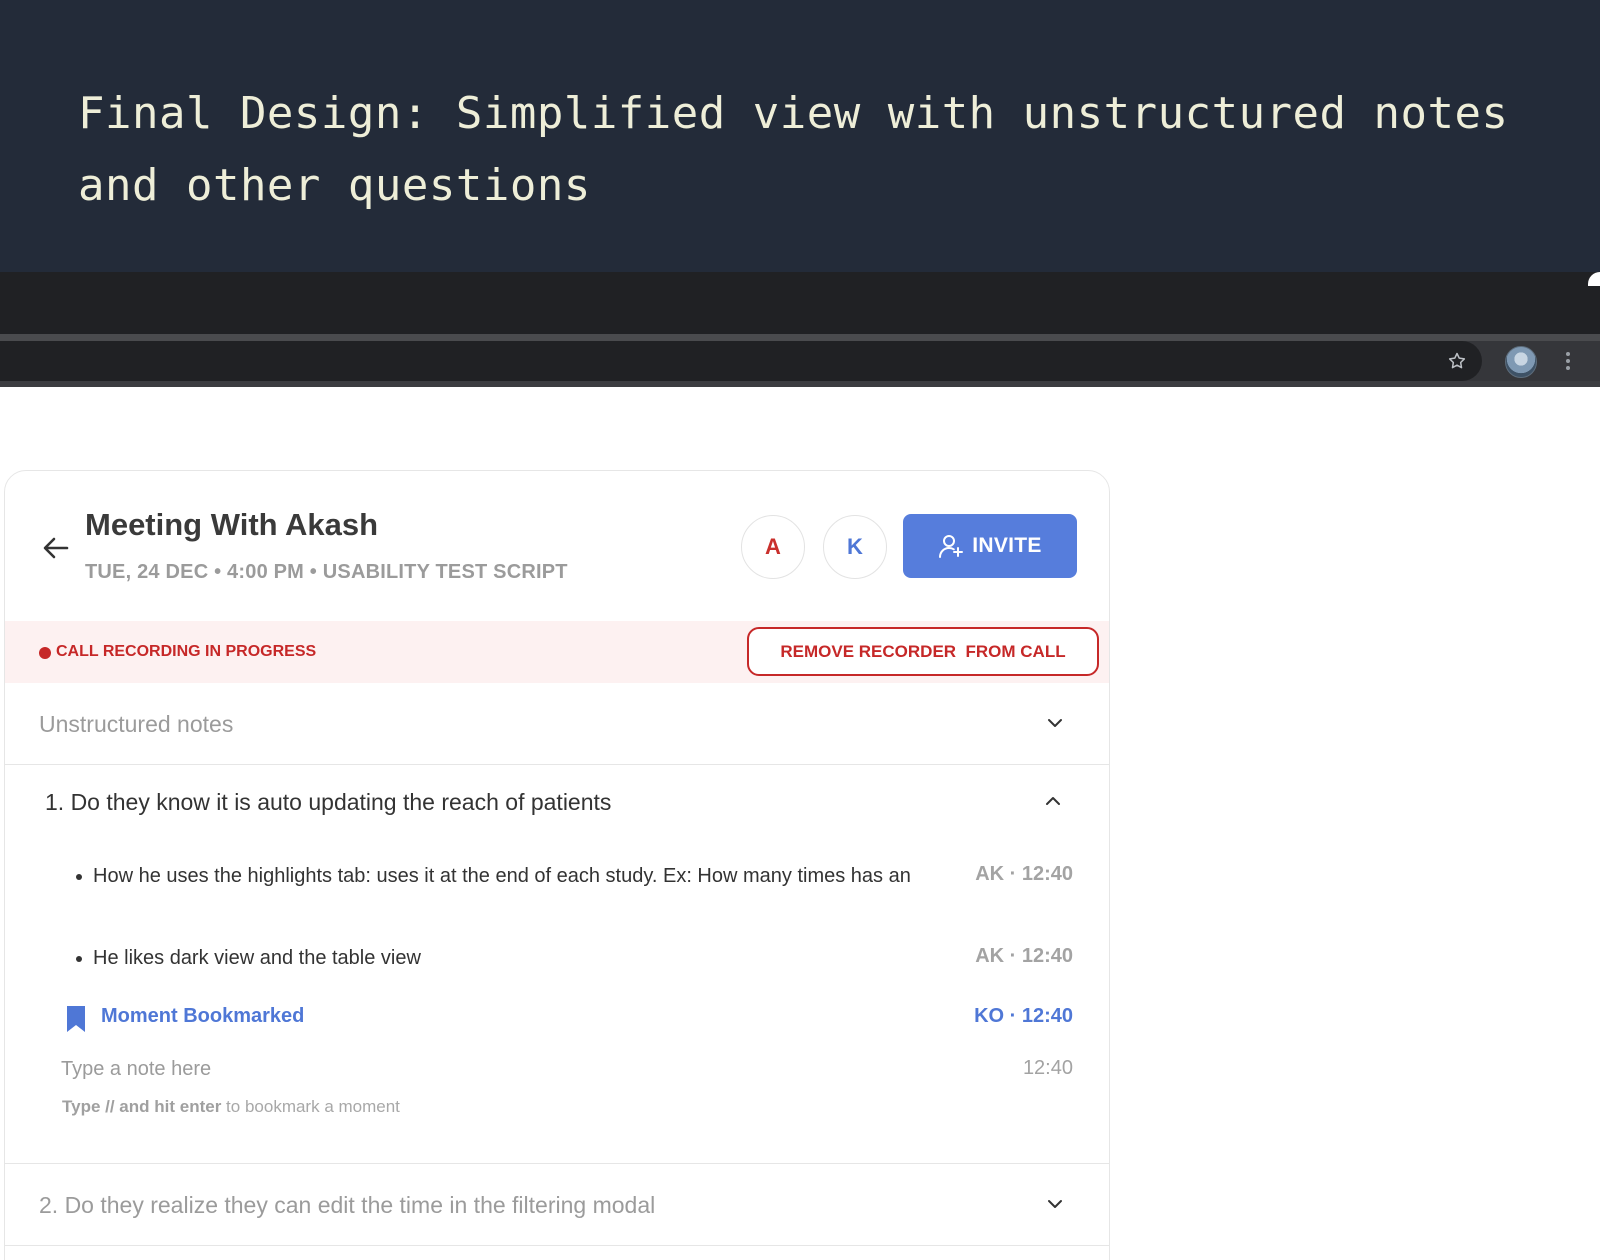 This screenshot has width=1600, height=1260. I want to click on note-input-time: 12:40, so click(1047, 1068).